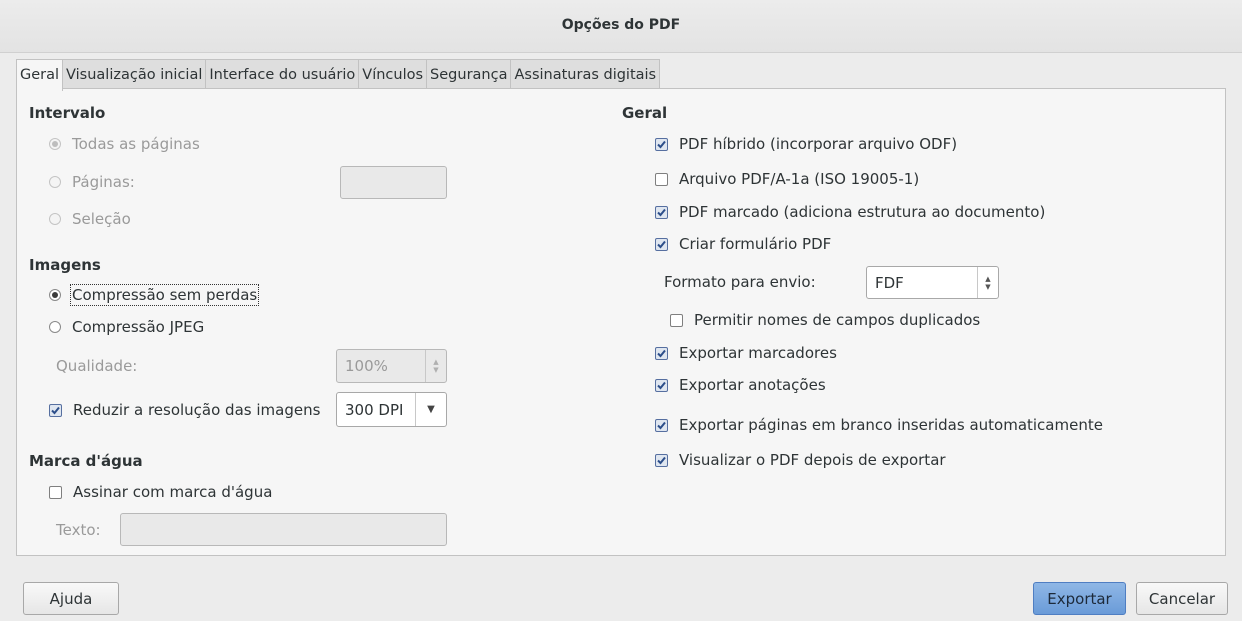  What do you see at coordinates (932, 282) in the screenshot?
I see `submit-format-select: FDF ▲ ▼` at bounding box center [932, 282].